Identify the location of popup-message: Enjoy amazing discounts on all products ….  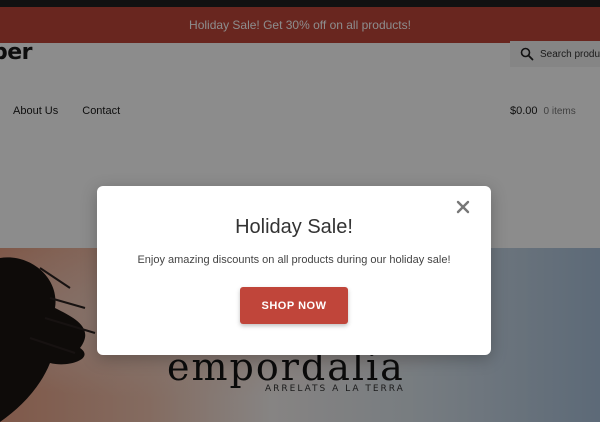
(294, 260).